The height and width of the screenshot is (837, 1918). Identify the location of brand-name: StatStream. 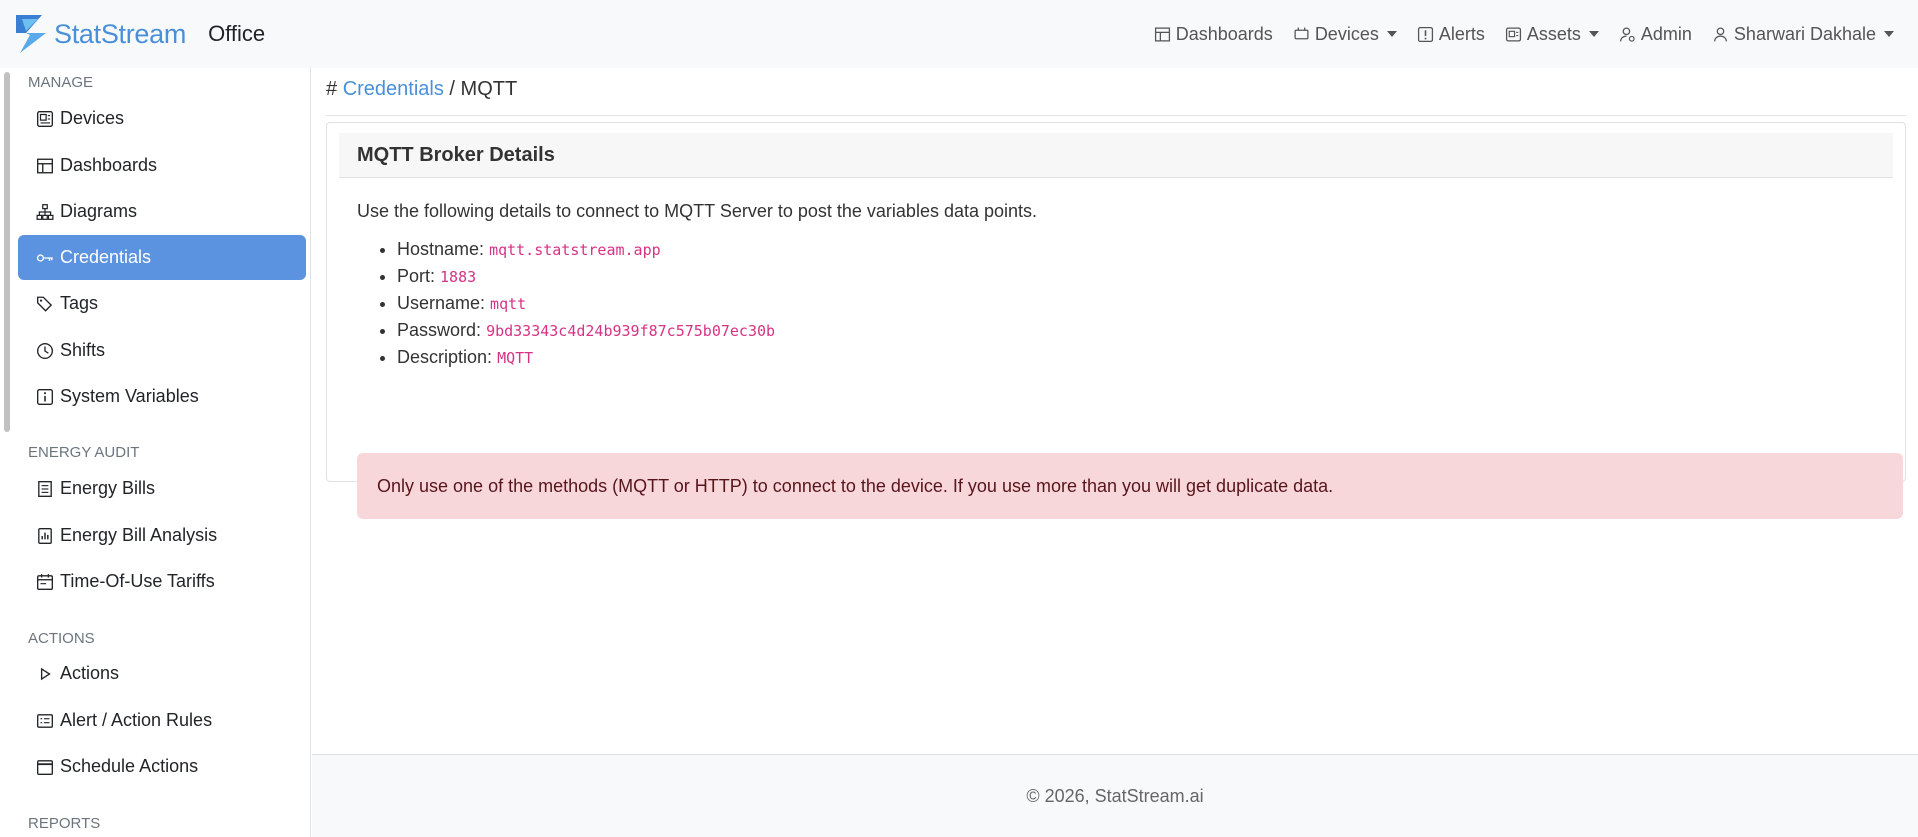
(120, 33).